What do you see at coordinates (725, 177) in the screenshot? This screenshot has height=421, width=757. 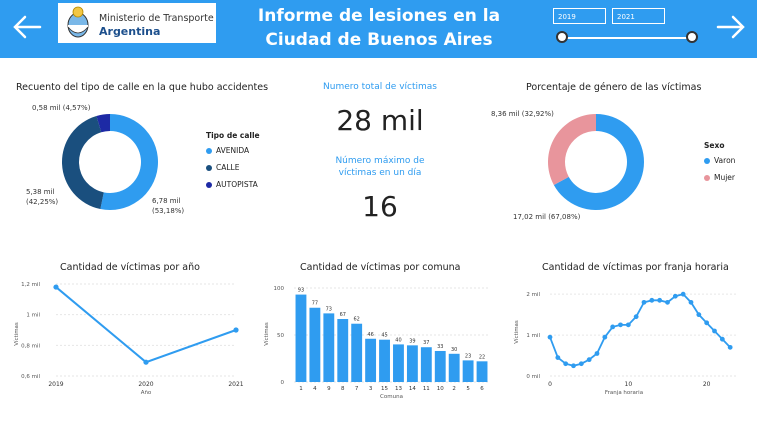 I see `legend-label: Mujer` at bounding box center [725, 177].